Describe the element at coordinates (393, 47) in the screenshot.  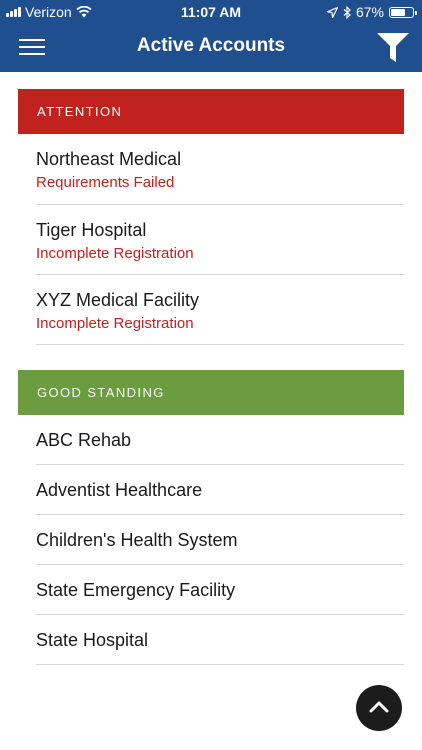
I see `filter-funnel-icon` at that location.